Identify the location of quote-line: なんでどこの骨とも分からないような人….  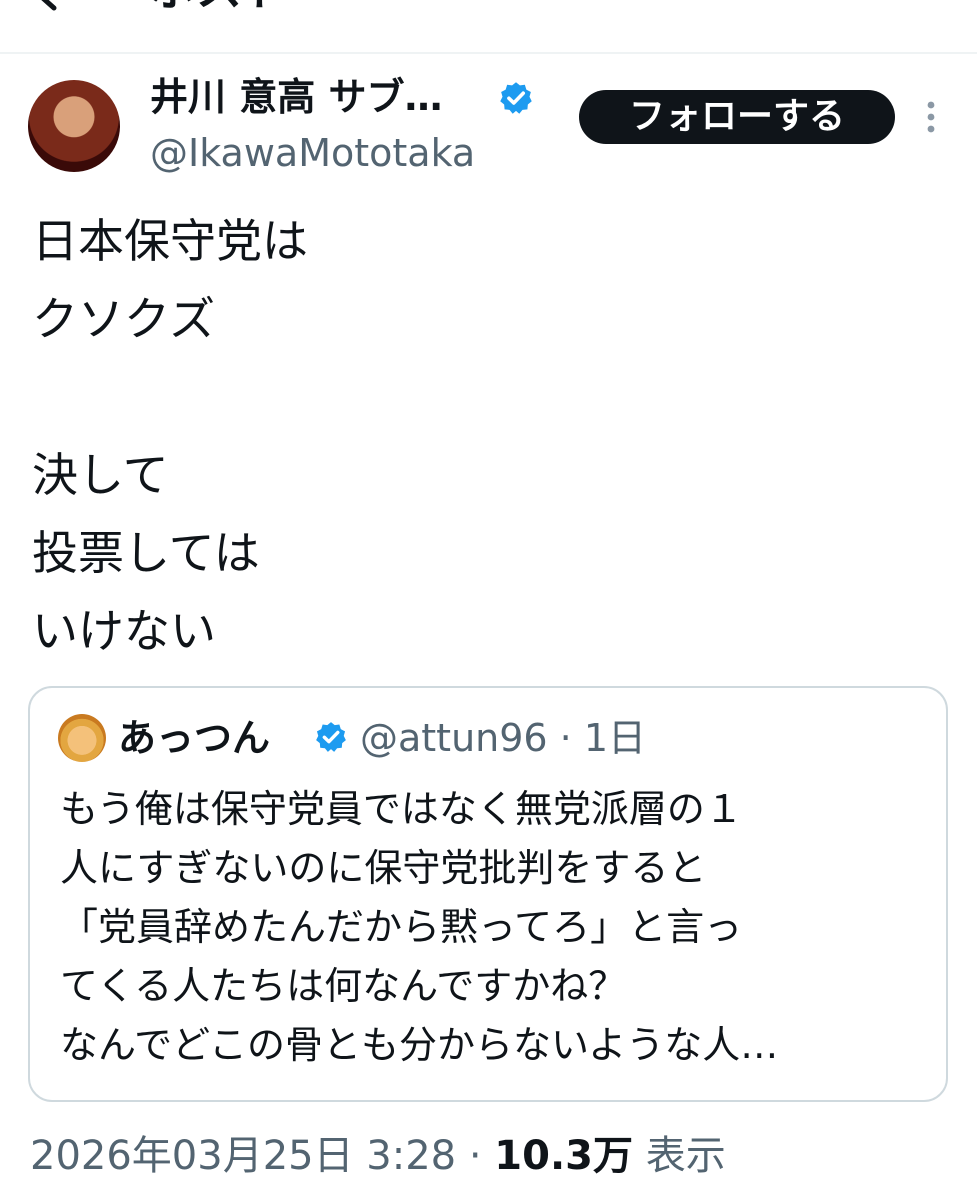
(419, 1045).